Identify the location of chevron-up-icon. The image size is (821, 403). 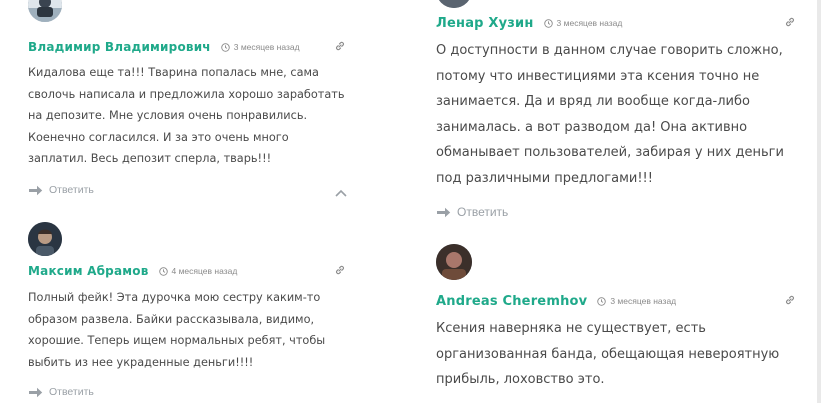
(341, 193).